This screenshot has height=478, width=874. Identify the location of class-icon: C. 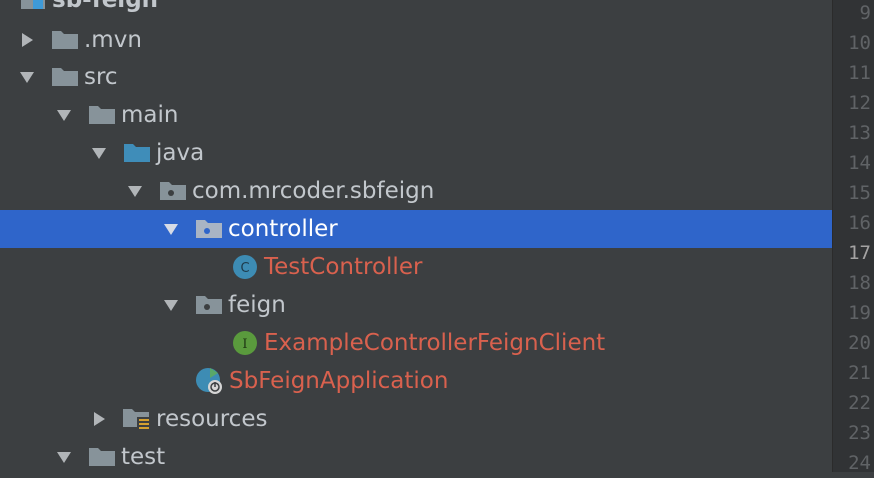
(245, 267).